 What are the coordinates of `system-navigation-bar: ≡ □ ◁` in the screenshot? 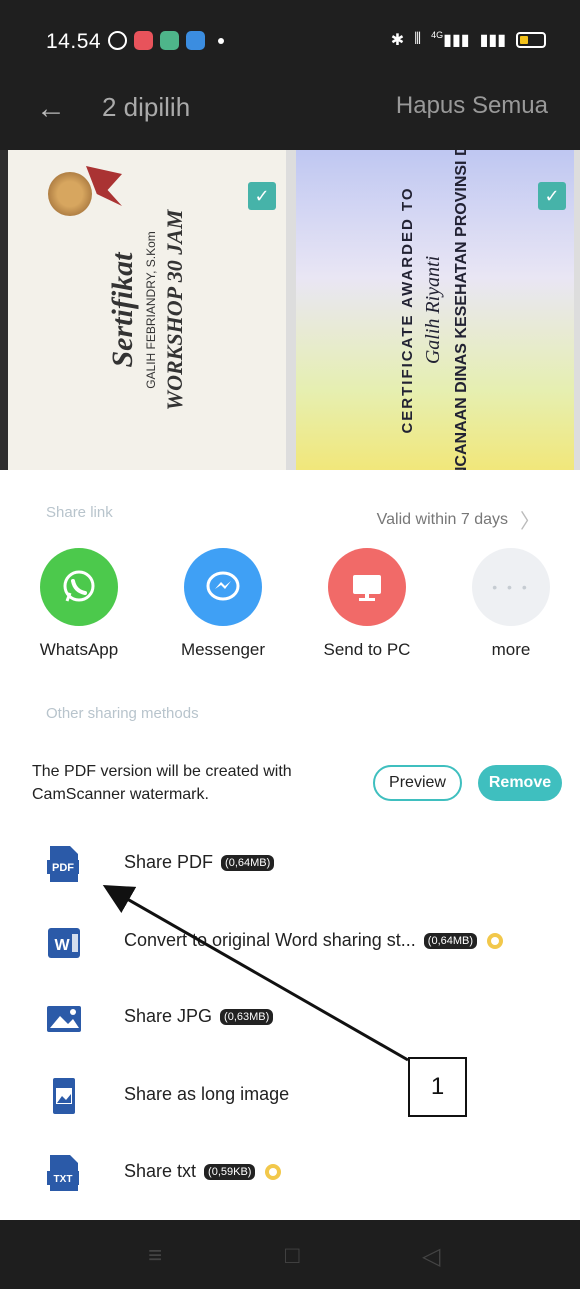 It's located at (290, 1254).